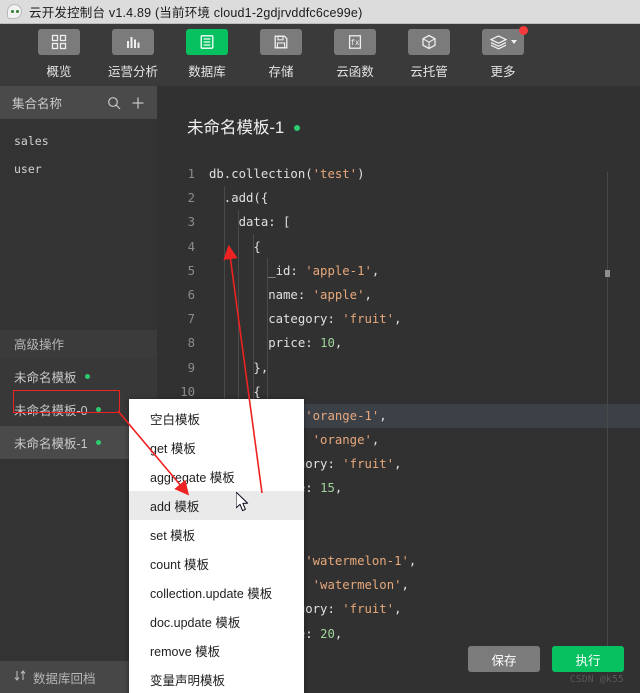 Image resolution: width=640 pixels, height=693 pixels. Describe the element at coordinates (239, 198) in the screenshot. I see `code-text: .add({` at that location.